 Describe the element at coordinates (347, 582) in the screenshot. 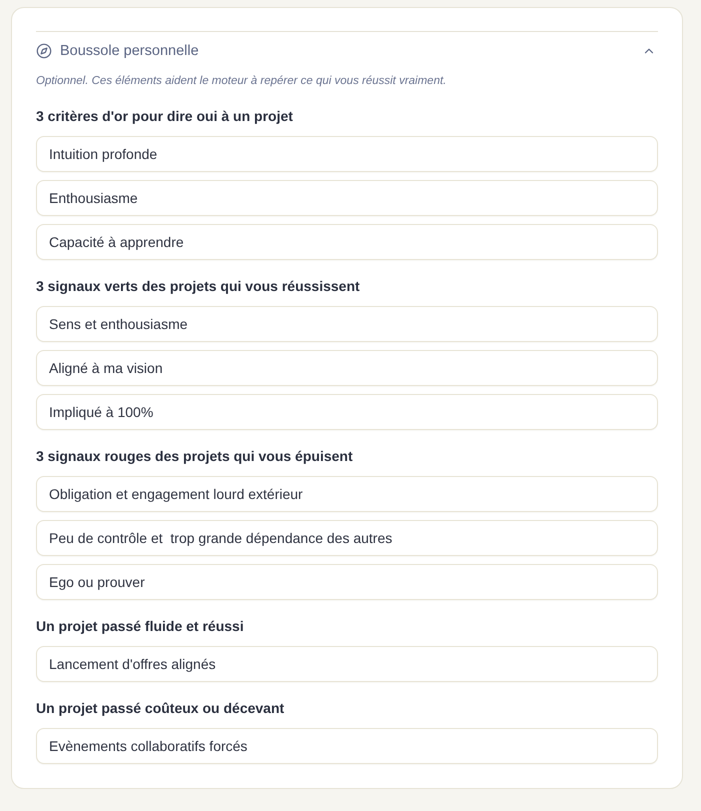

I see `text-field: Ego ou prouver` at that location.